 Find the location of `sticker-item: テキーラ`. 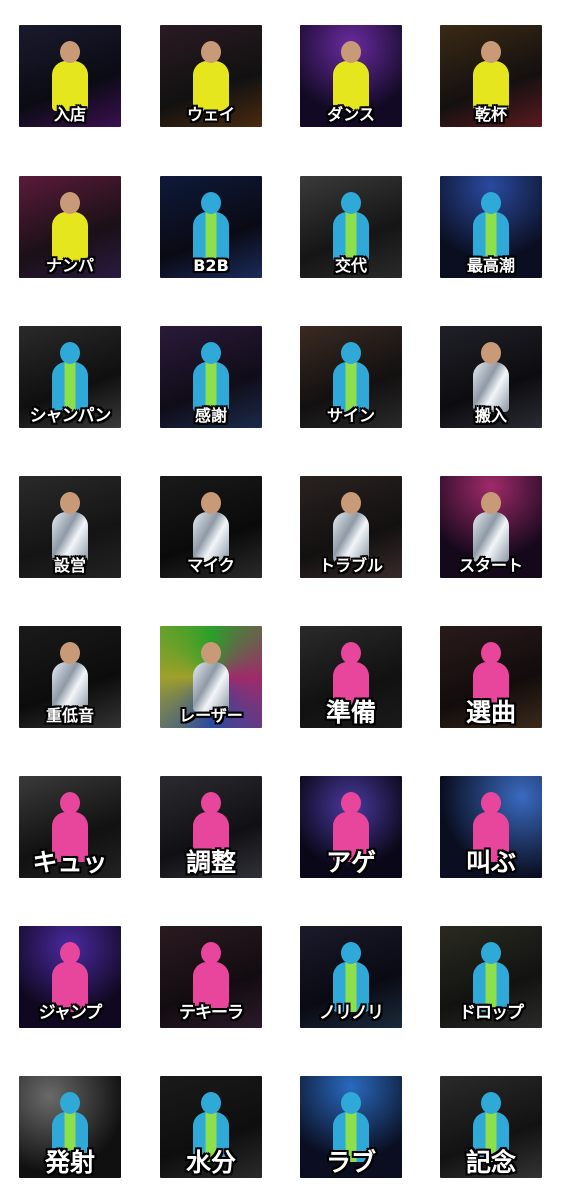

sticker-item: テキーラ is located at coordinates (211, 977).